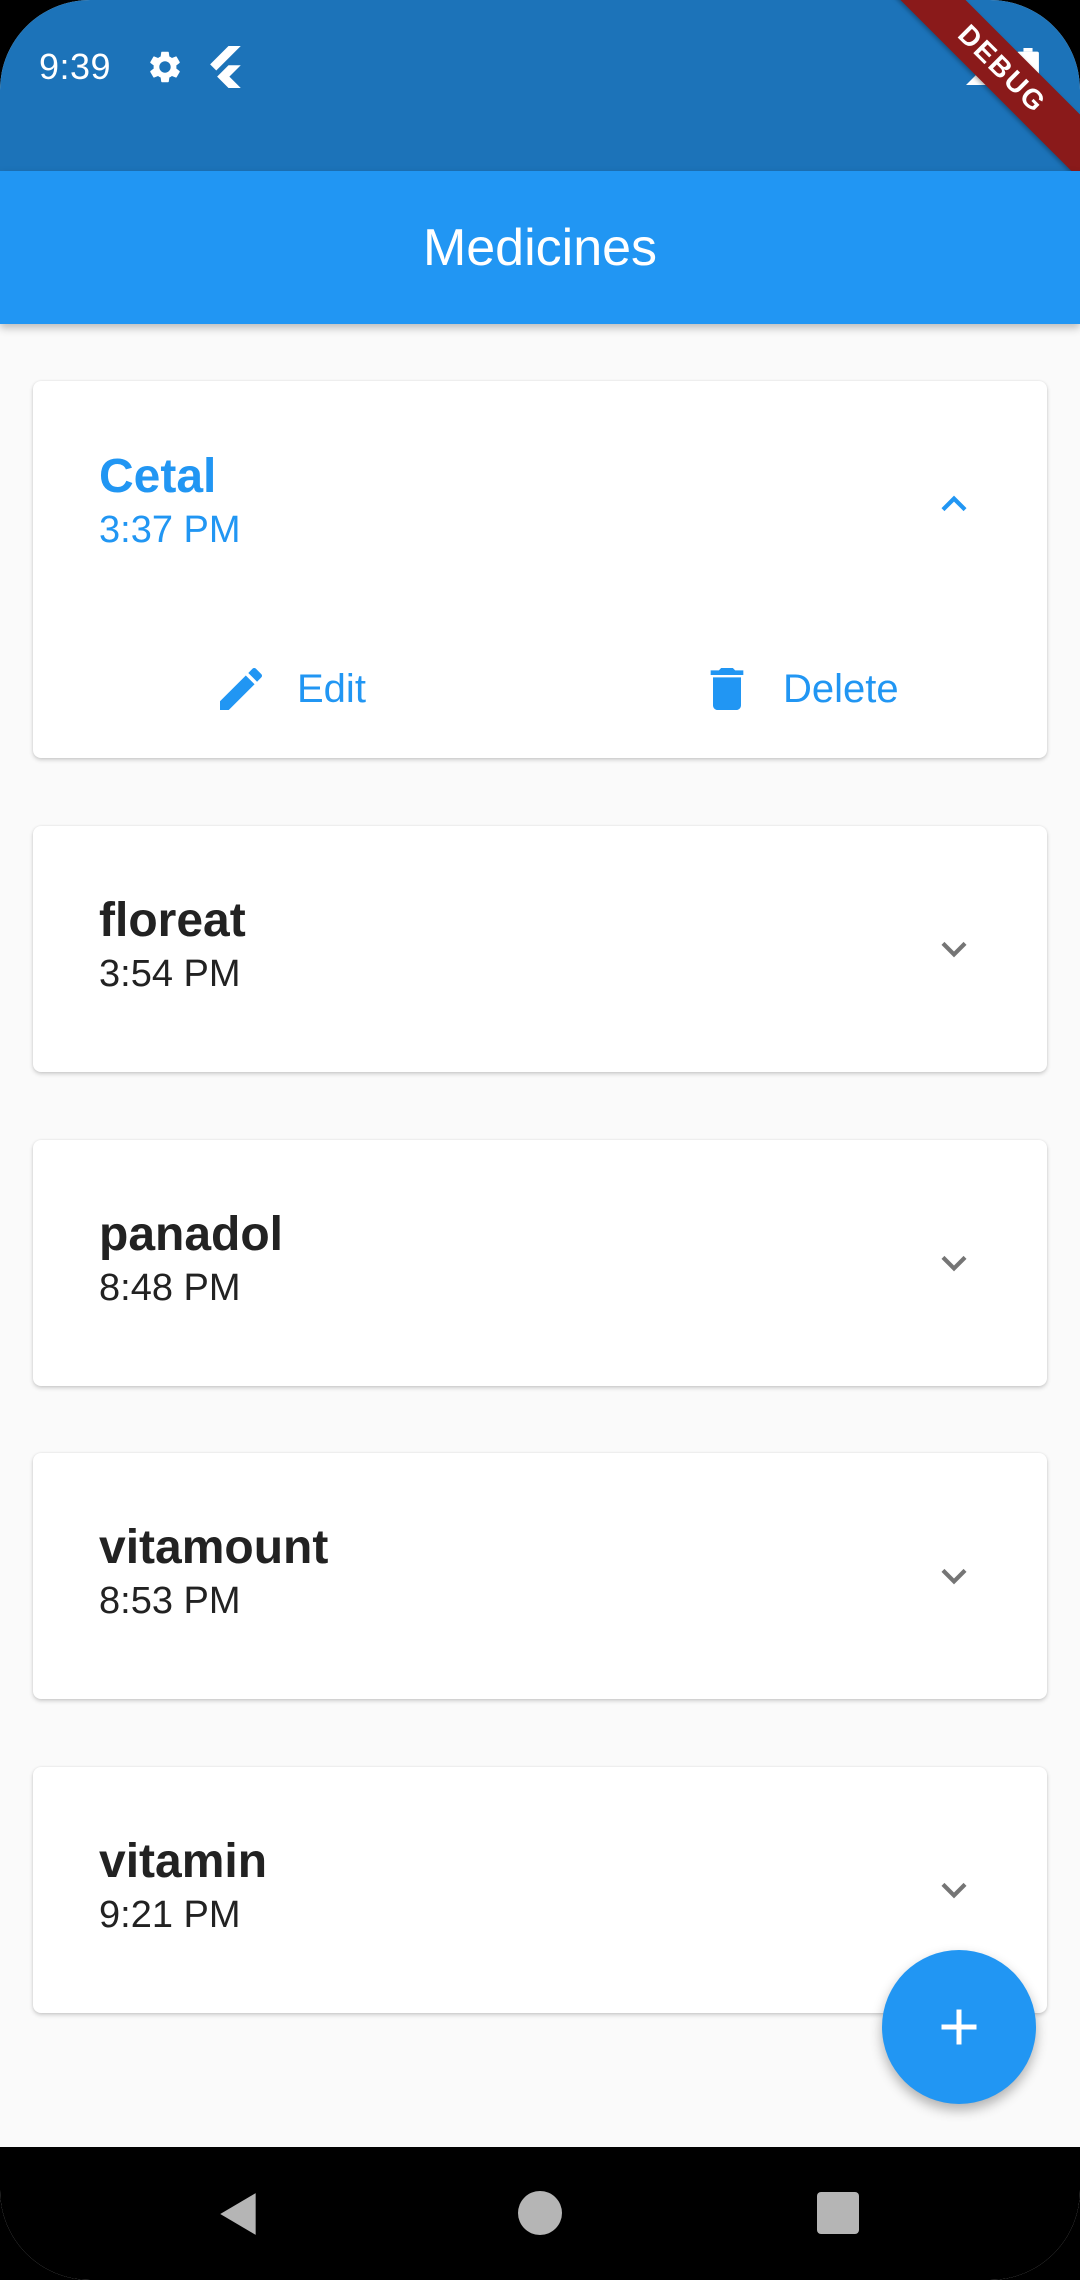 The height and width of the screenshot is (2280, 1080). What do you see at coordinates (170, 1288) in the screenshot?
I see `medicine-time: 8:48 PM` at bounding box center [170, 1288].